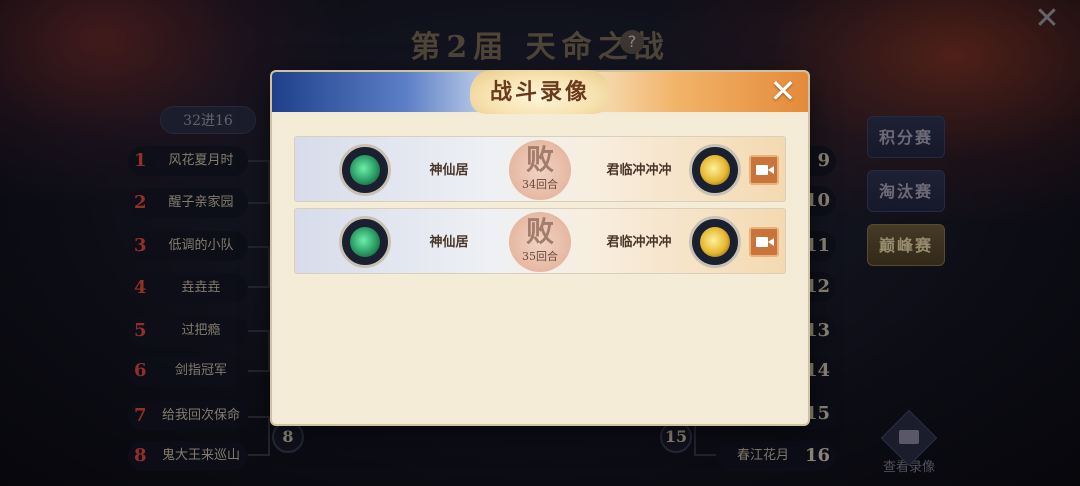 This screenshot has width=1080, height=486. I want to click on round-count: 34回合, so click(540, 184).